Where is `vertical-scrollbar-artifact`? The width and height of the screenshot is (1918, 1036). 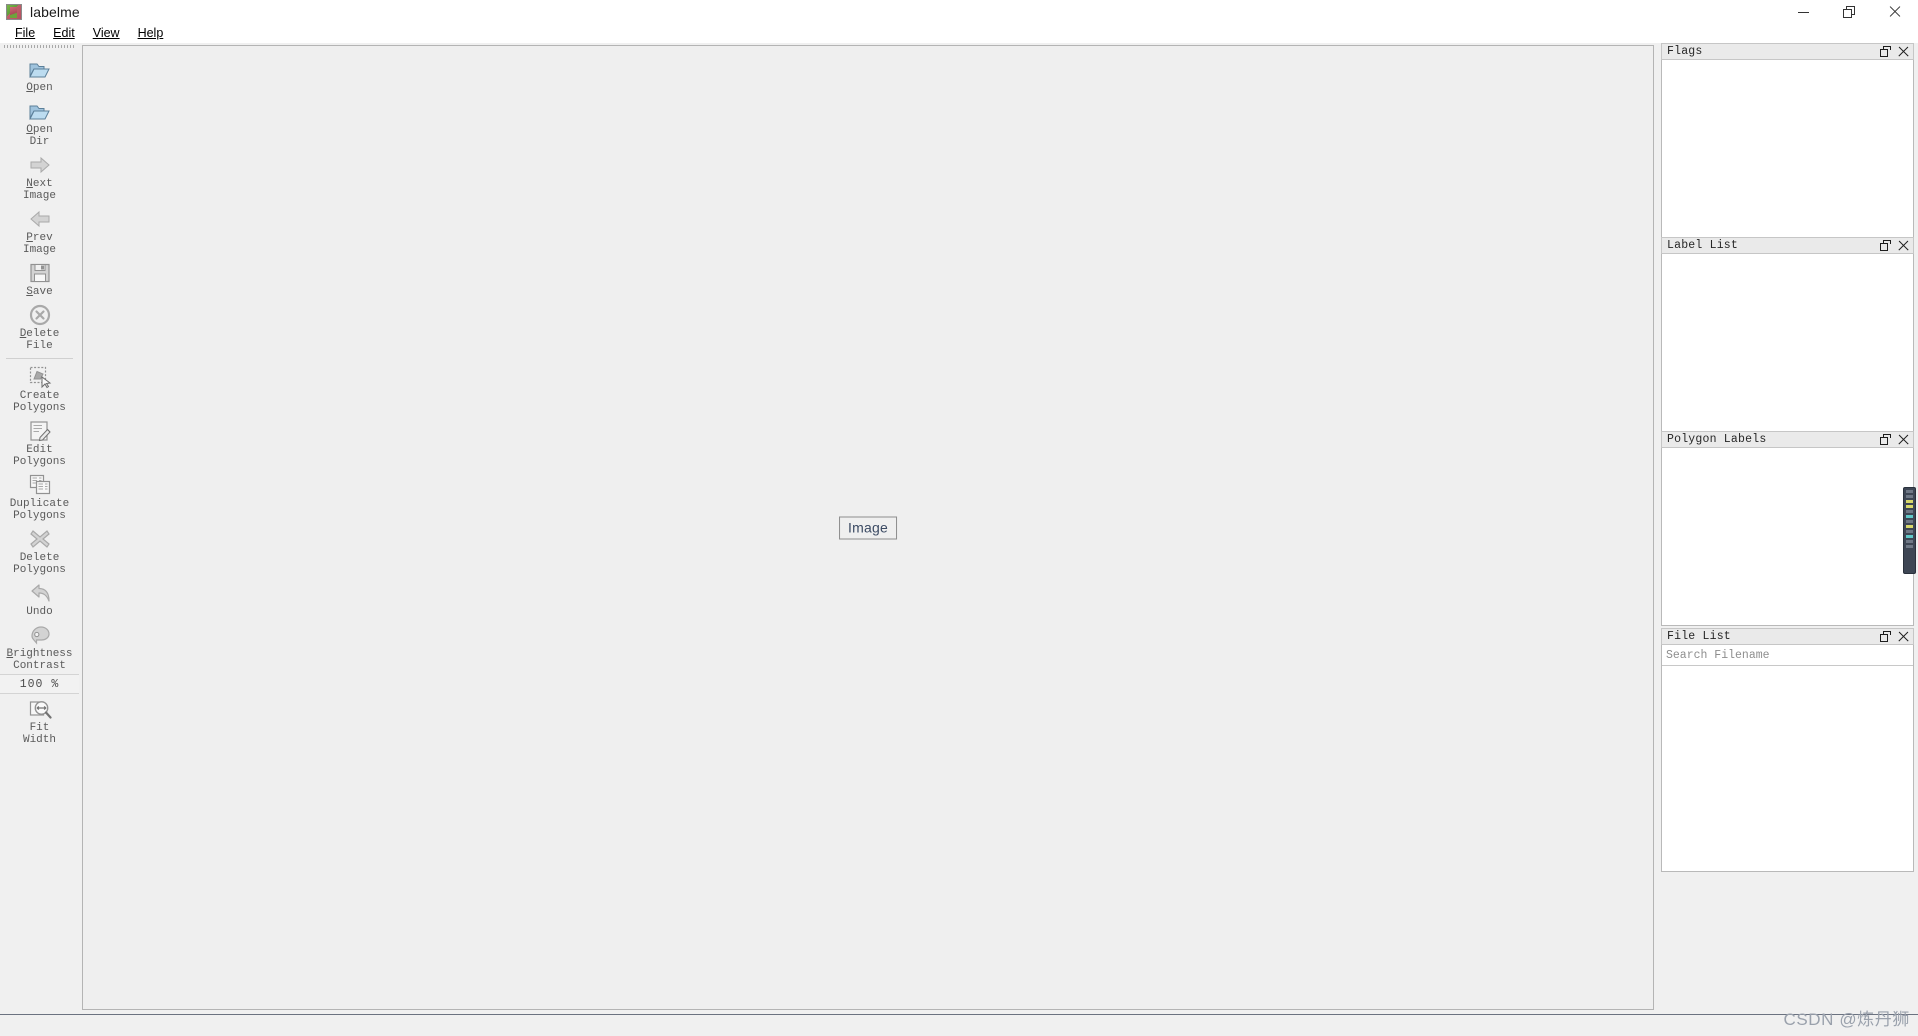 vertical-scrollbar-artifact is located at coordinates (1909, 530).